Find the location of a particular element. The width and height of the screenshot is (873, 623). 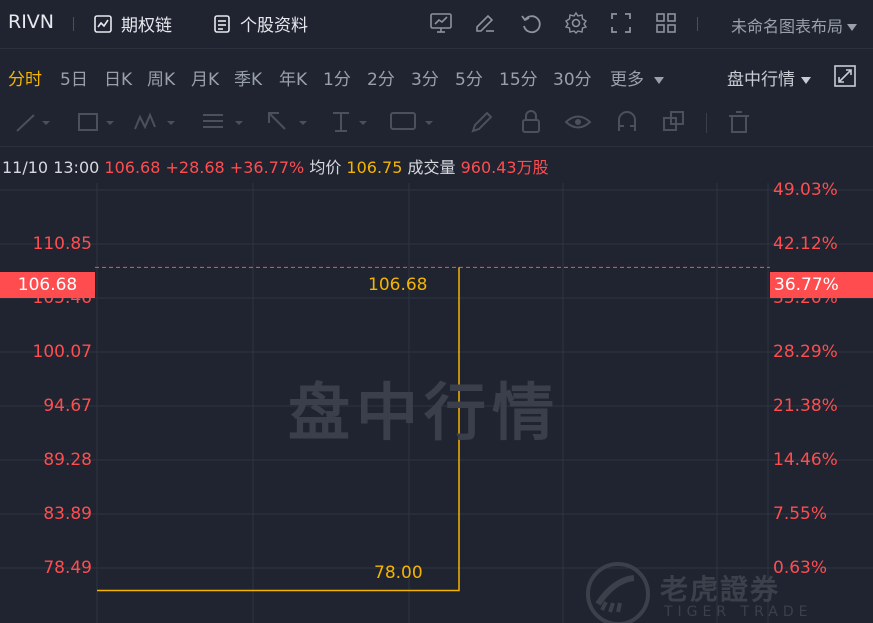

arrow-tool-icon is located at coordinates (289, 122).